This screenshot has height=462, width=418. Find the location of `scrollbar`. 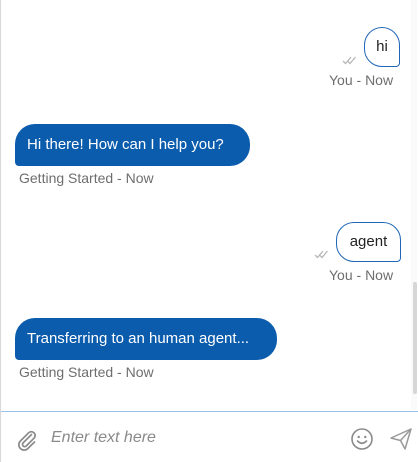

scrollbar is located at coordinates (414, 205).